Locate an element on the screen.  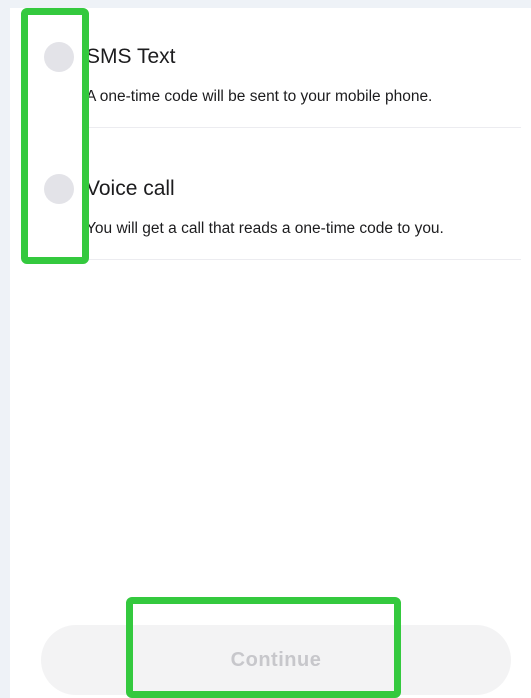
continue-button: Continue is located at coordinates (276, 660).